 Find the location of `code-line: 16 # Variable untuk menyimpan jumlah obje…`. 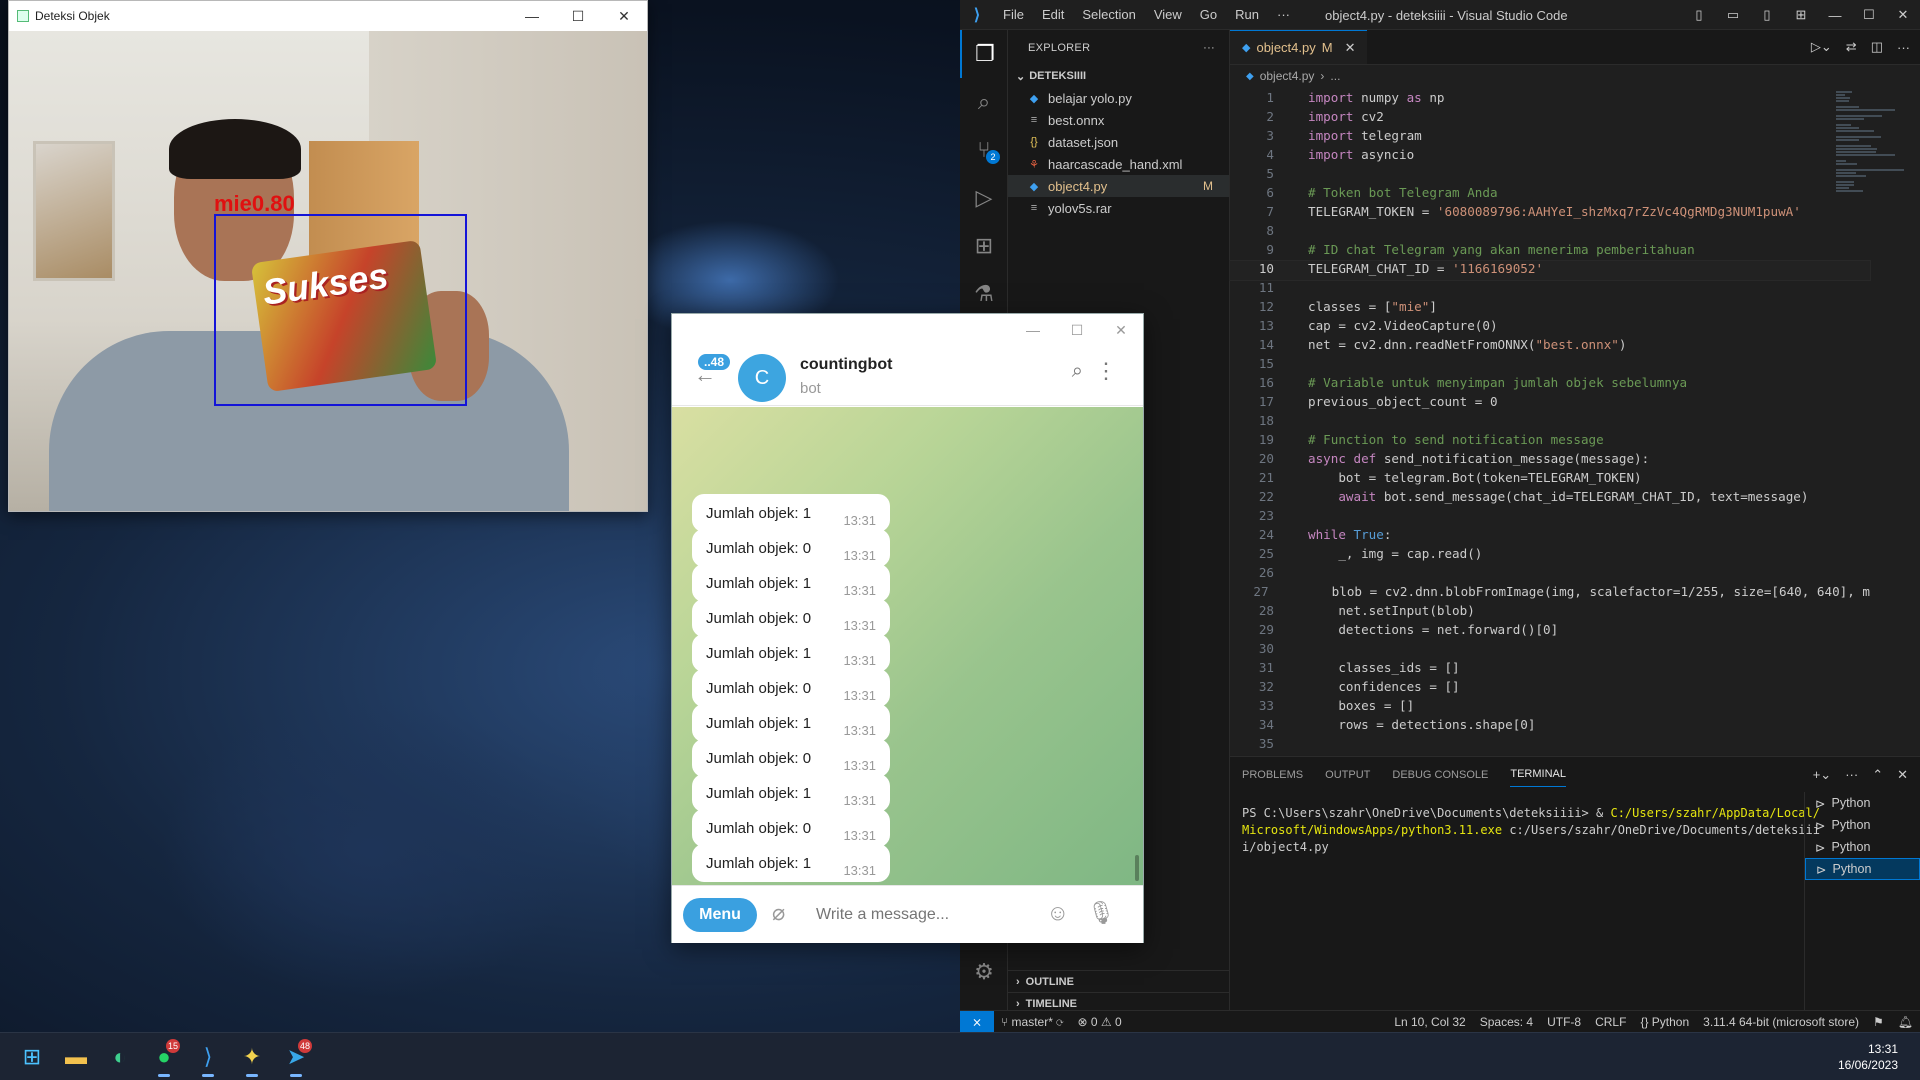

code-line: 16 # Variable untuk menyimpan jumlah obje… is located at coordinates (1550, 384).